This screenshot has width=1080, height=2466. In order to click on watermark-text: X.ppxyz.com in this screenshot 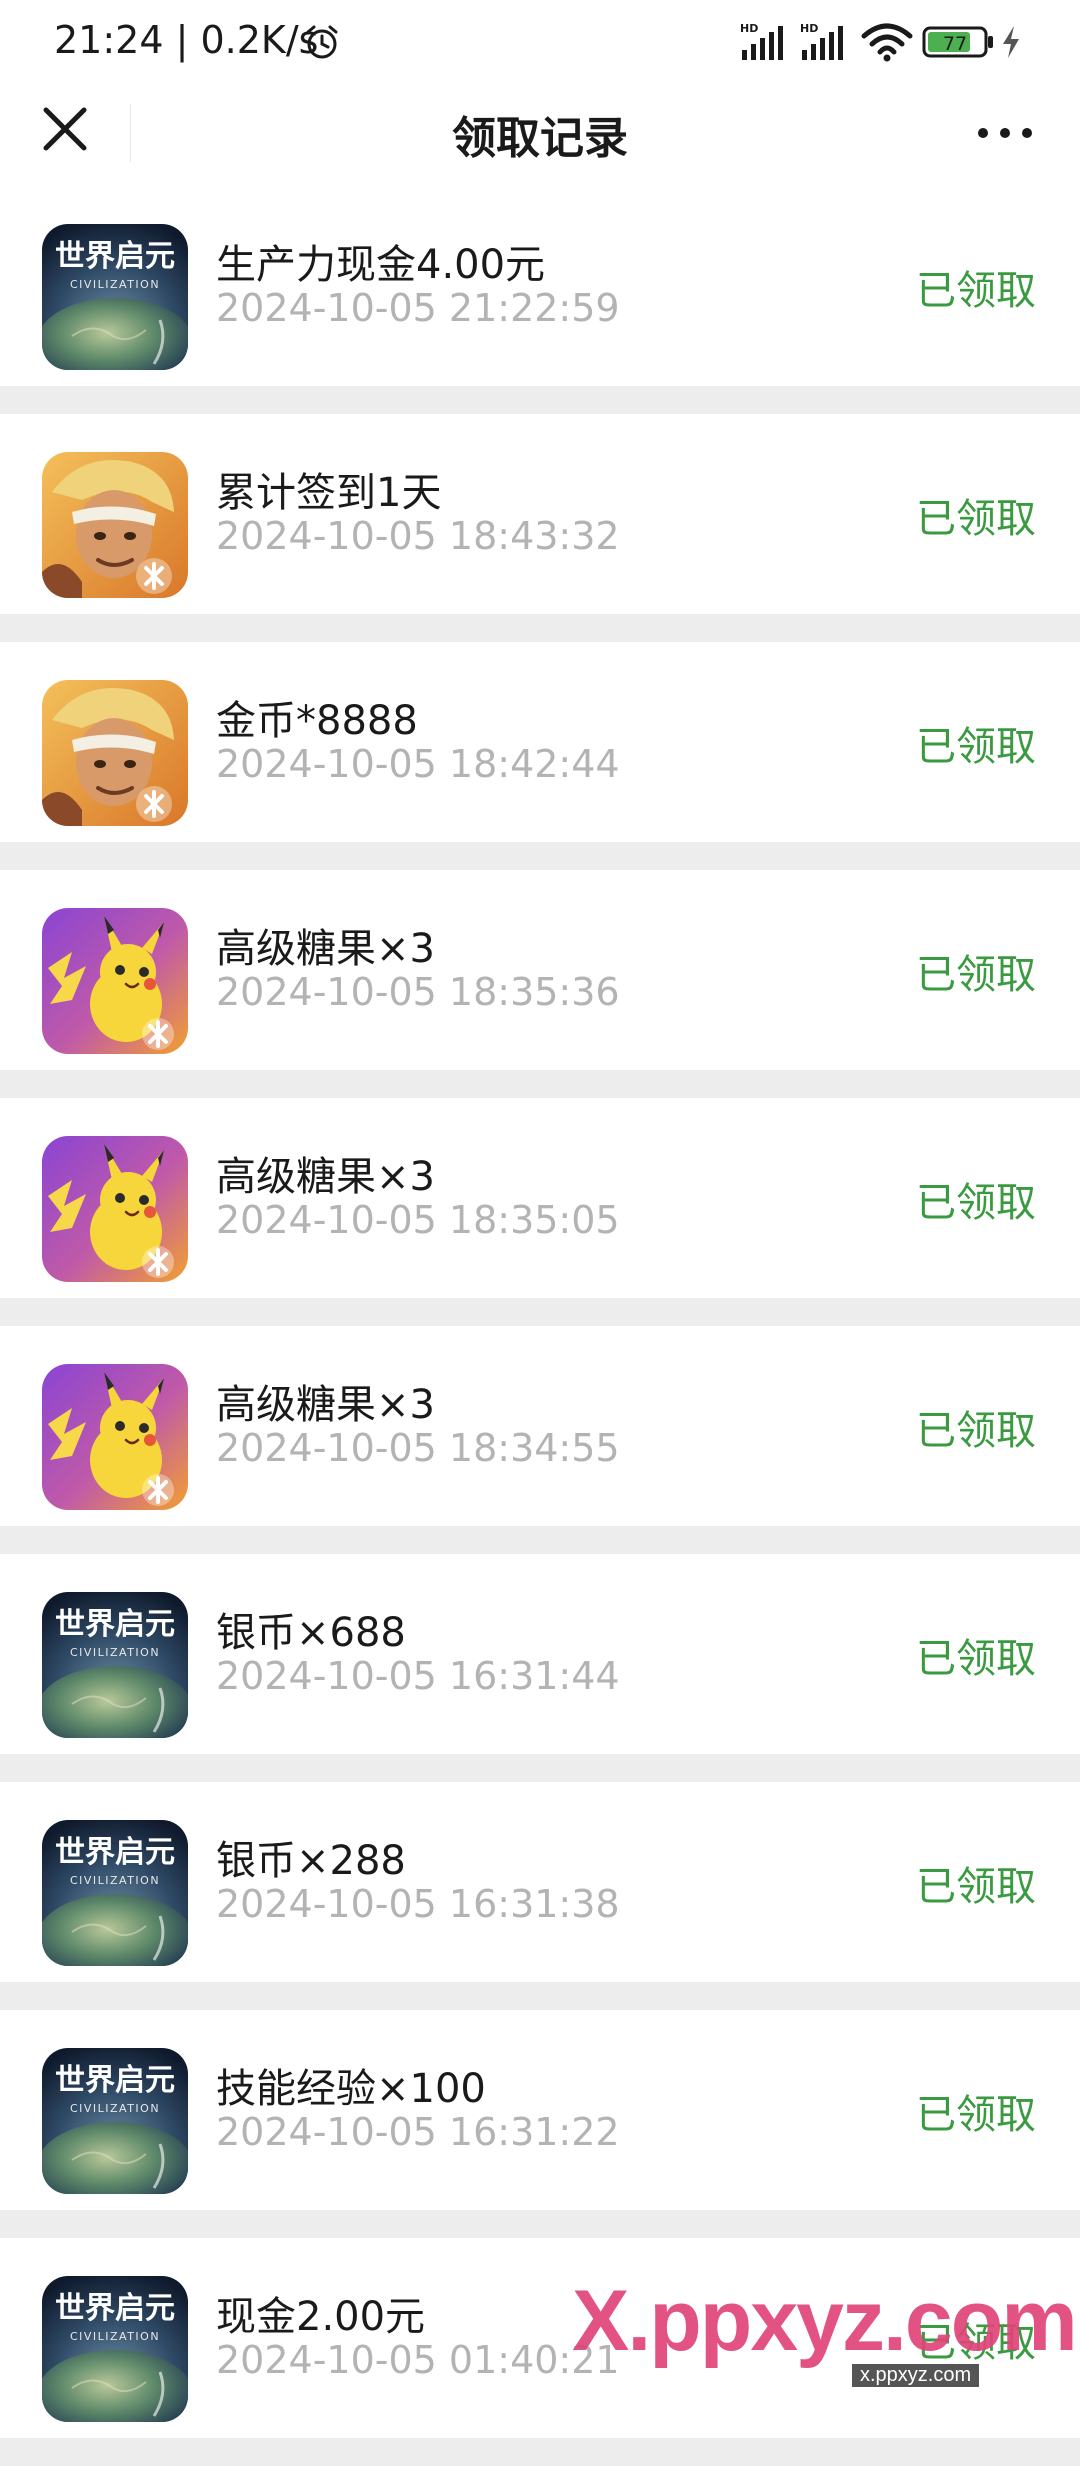, I will do `click(825, 2321)`.